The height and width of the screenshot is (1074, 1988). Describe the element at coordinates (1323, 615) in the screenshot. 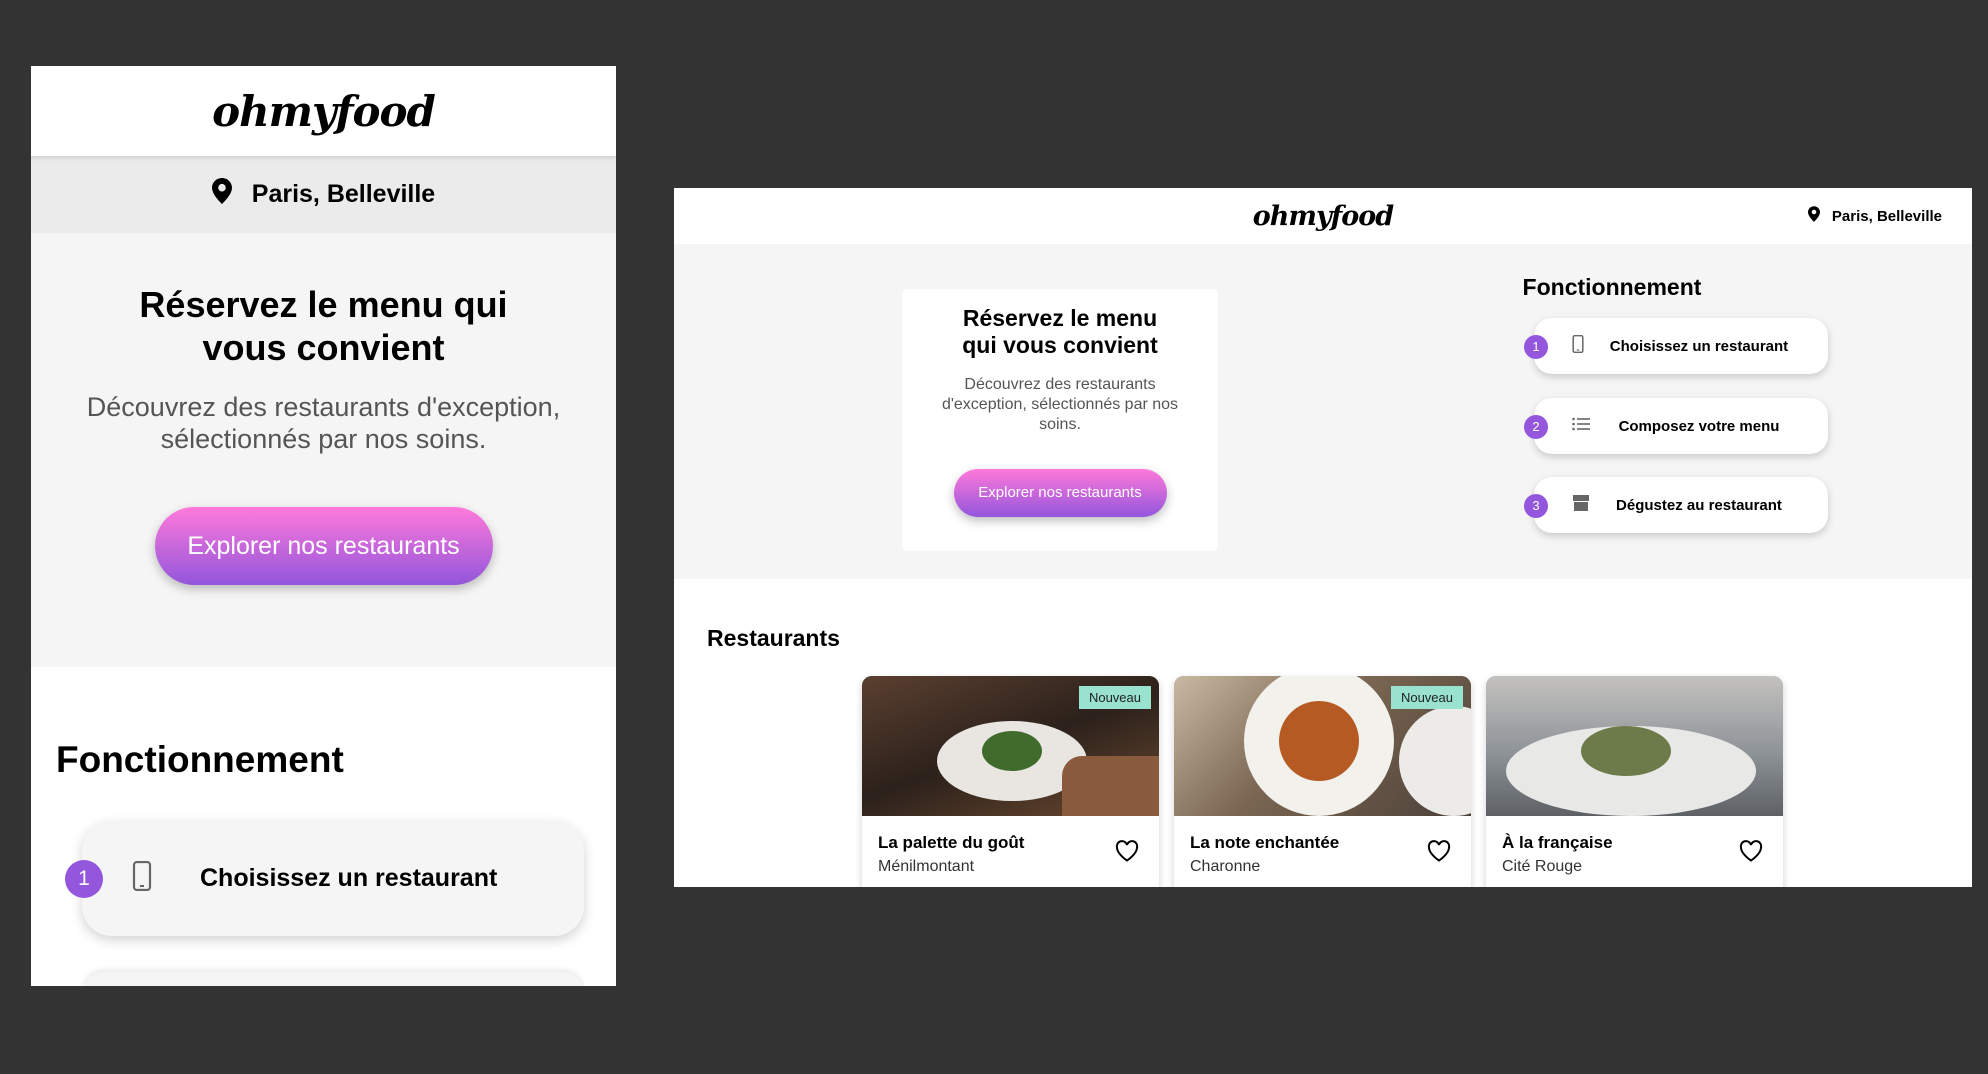

I see `restaurants-section: Restaurants` at that location.